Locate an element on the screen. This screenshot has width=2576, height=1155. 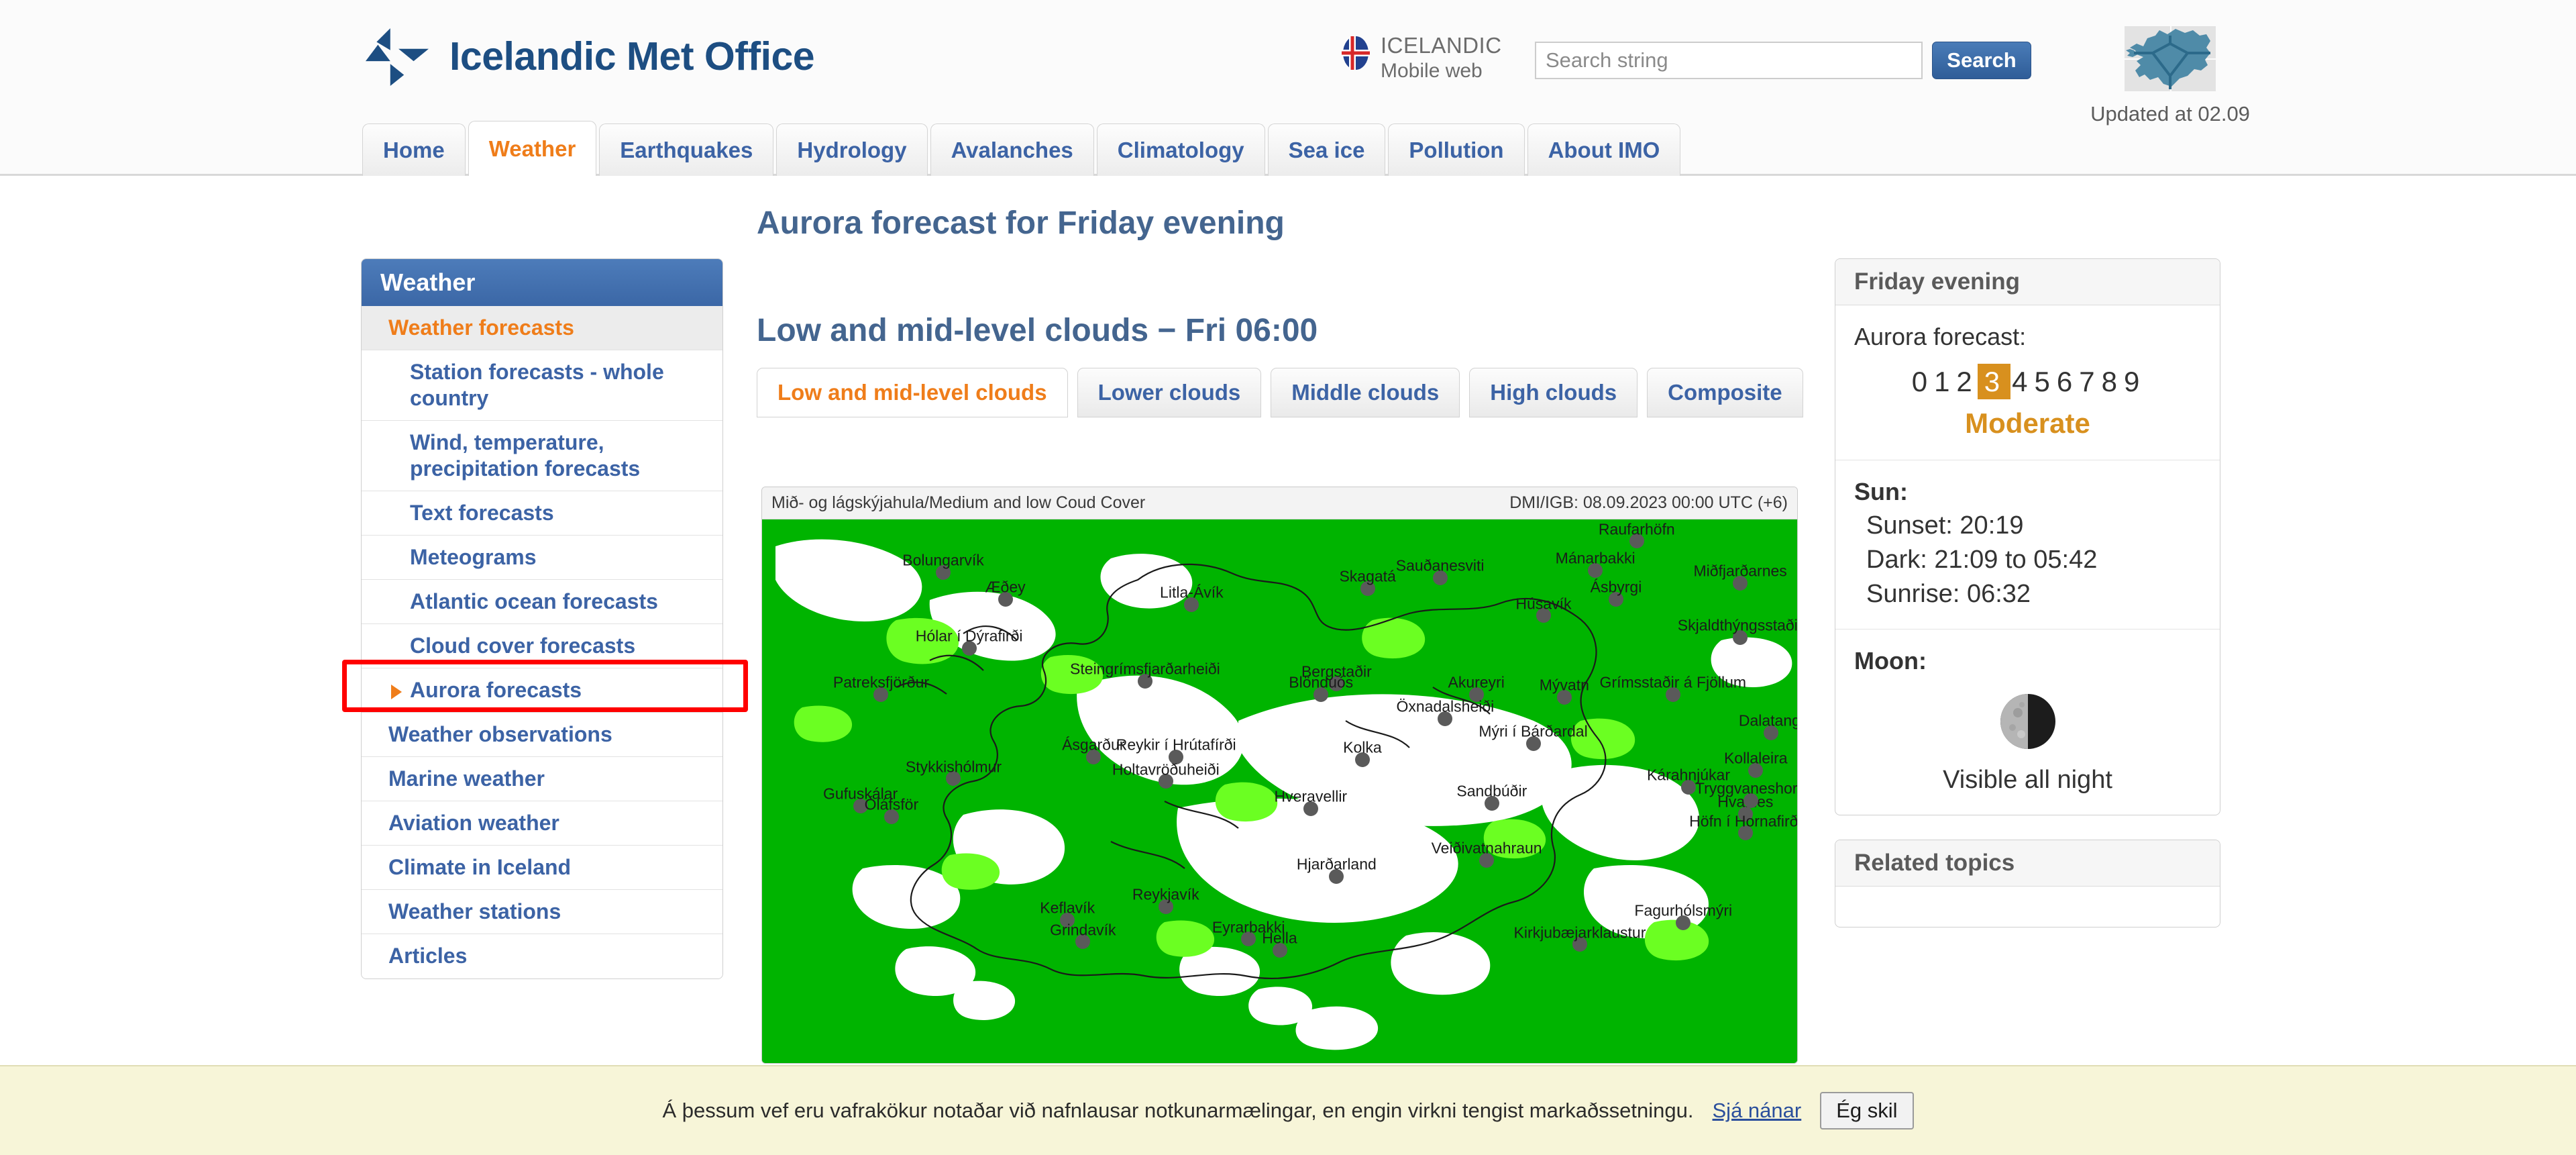
sidebar-item-aurora-forecasts: Aurora forecasts is located at coordinates (542, 690).